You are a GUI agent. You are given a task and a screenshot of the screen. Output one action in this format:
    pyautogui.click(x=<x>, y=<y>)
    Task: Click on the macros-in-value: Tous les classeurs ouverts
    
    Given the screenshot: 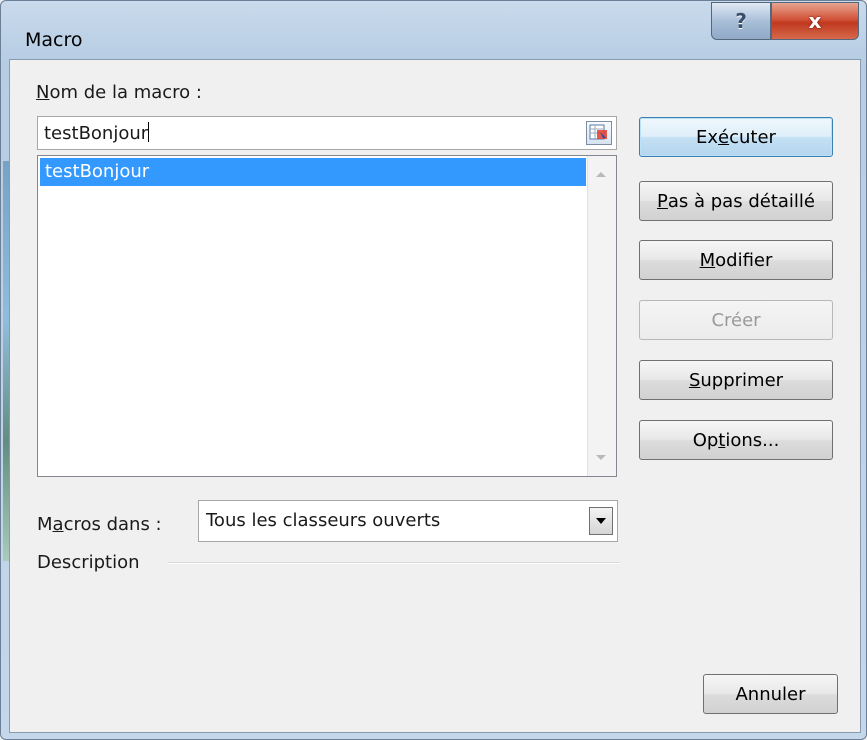 What is the action you would take?
    pyautogui.click(x=323, y=520)
    